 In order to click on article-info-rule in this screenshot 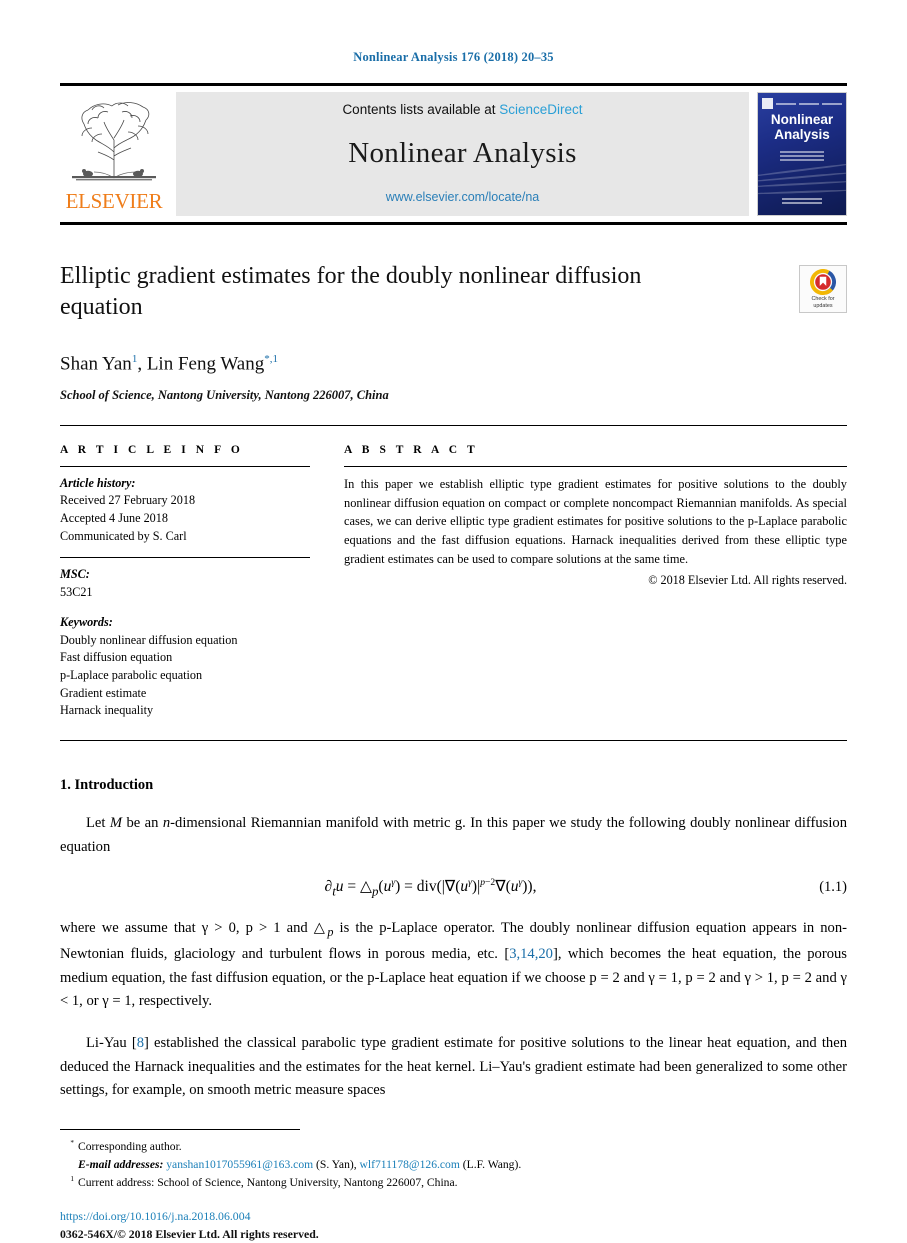, I will do `click(185, 466)`.